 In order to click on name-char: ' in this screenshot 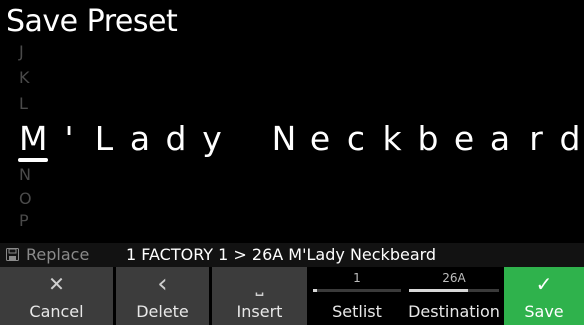, I will do `click(69, 139)`.